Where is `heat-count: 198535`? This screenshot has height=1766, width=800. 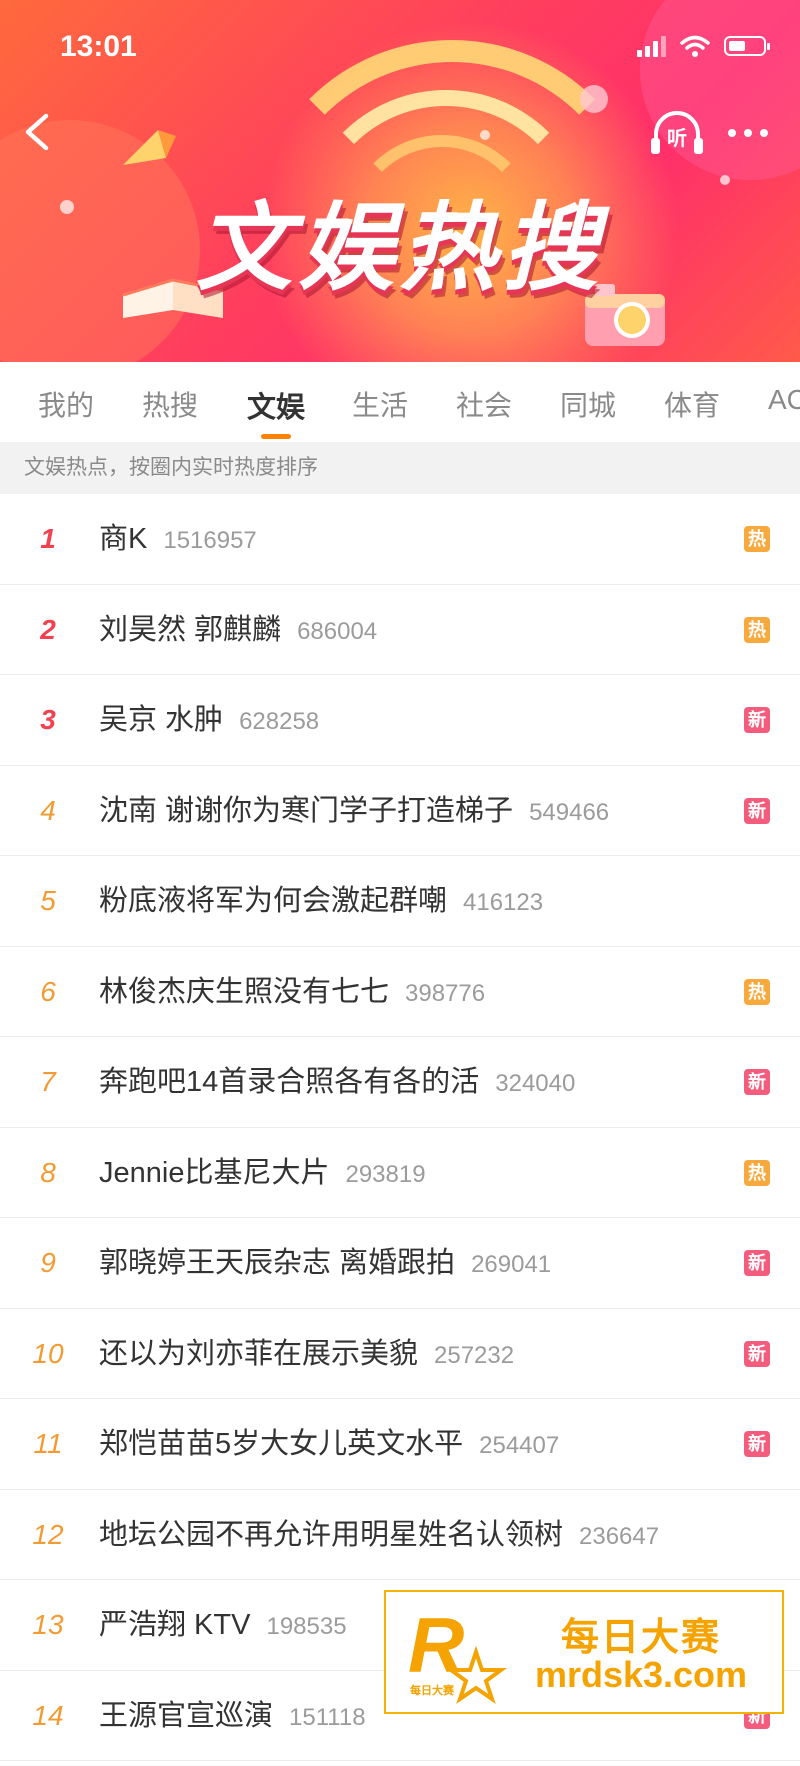 heat-count: 198535 is located at coordinates (306, 1626).